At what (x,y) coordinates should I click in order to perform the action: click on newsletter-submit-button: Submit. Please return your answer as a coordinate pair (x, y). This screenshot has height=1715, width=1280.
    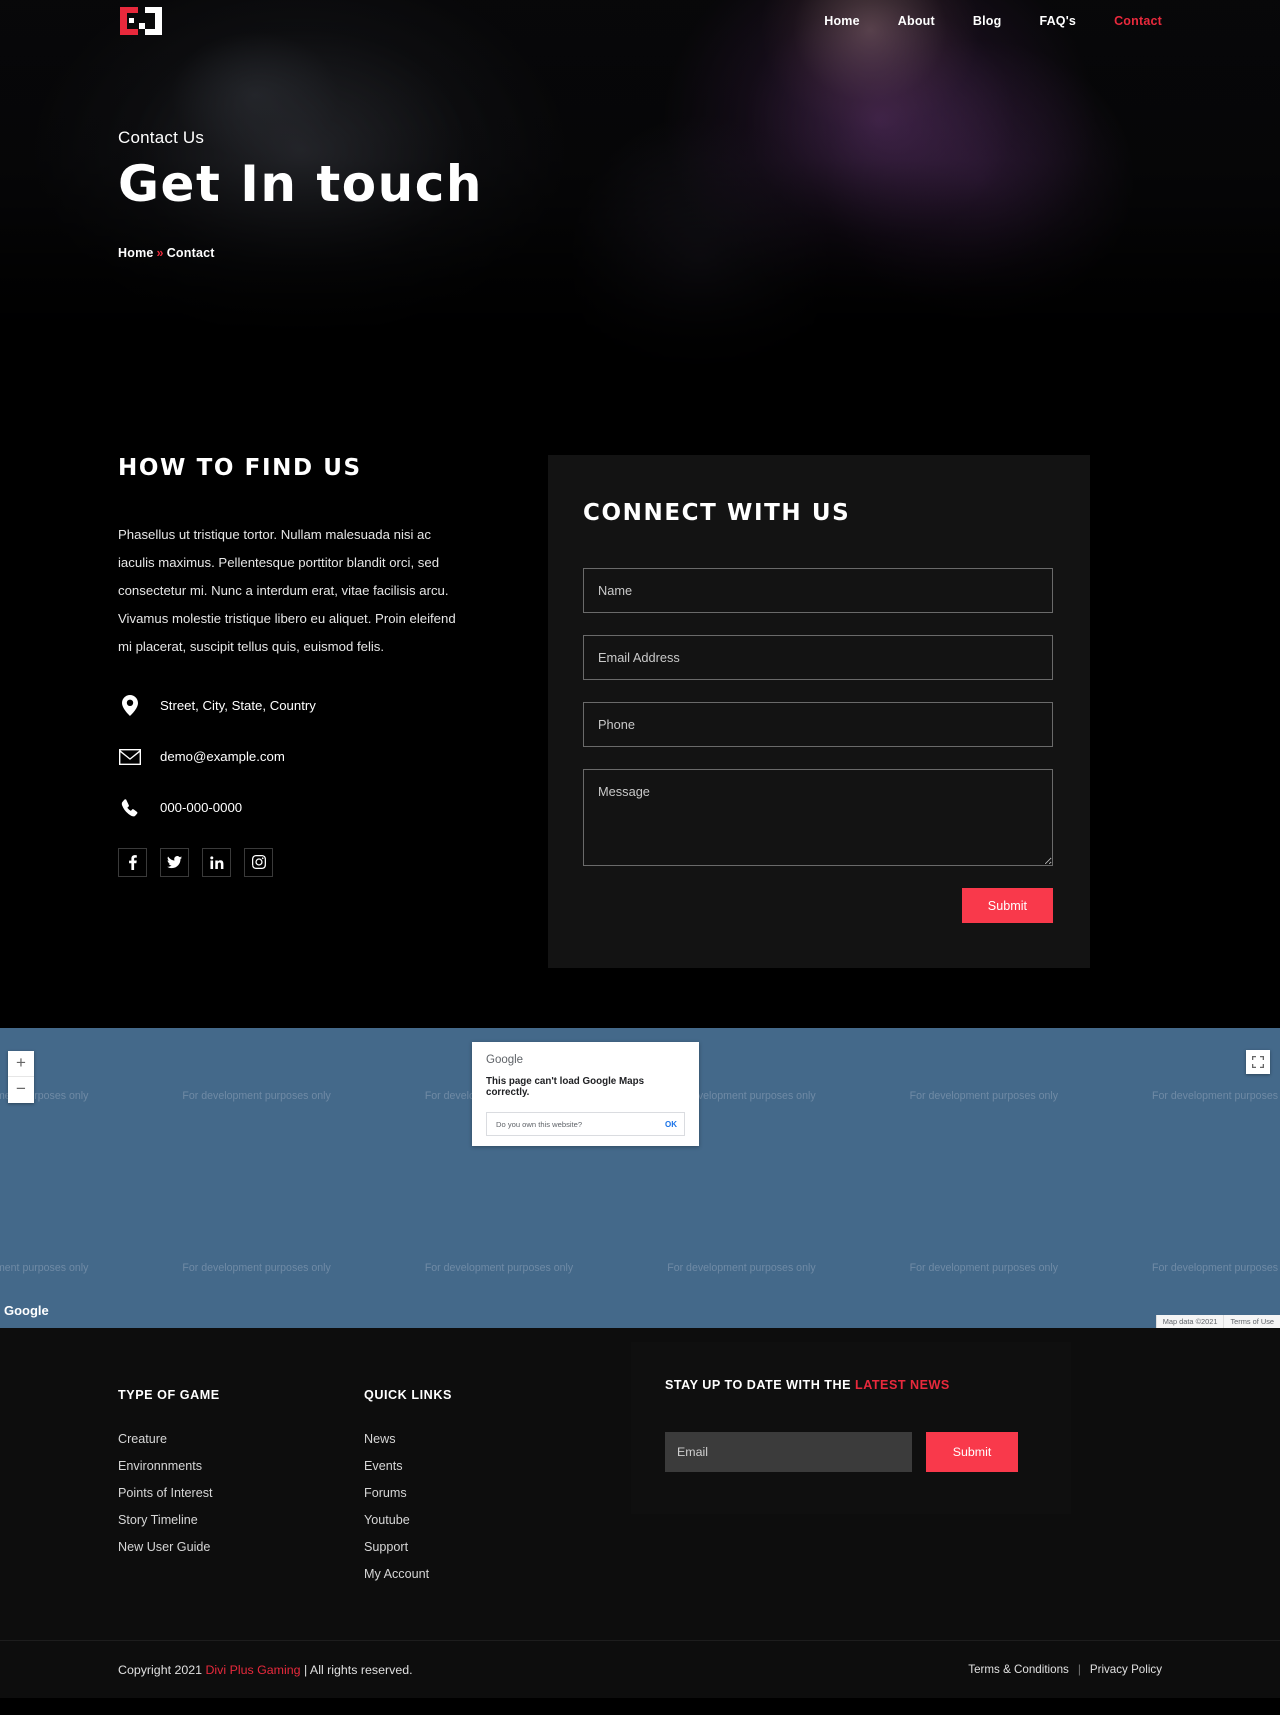
    Looking at the image, I should click on (972, 1452).